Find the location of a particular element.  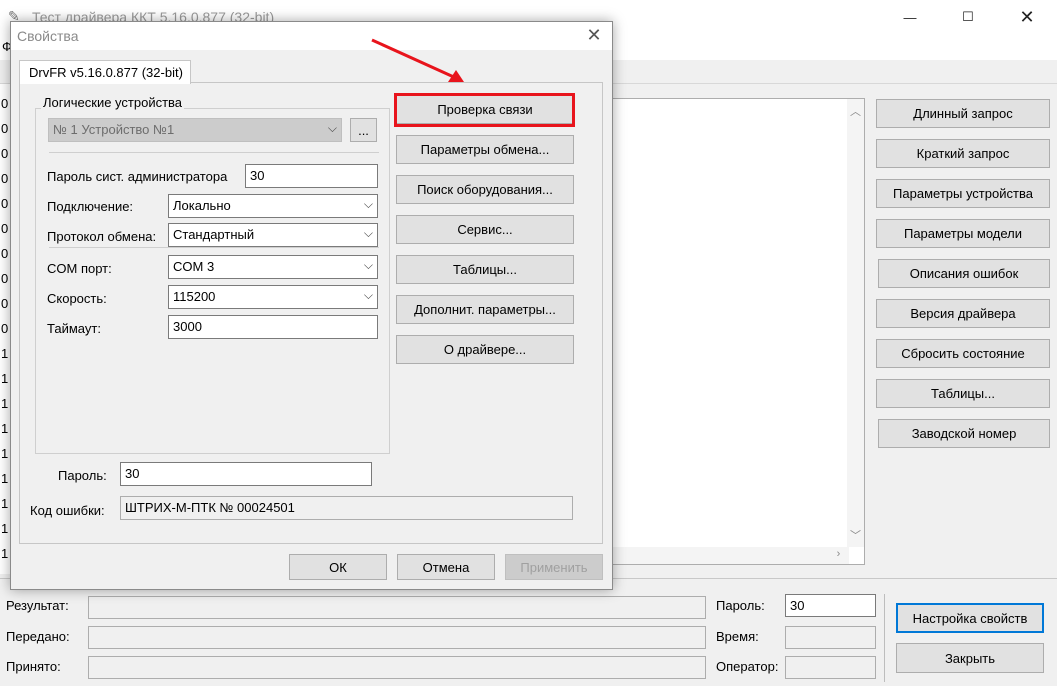

operator-field is located at coordinates (830, 667).